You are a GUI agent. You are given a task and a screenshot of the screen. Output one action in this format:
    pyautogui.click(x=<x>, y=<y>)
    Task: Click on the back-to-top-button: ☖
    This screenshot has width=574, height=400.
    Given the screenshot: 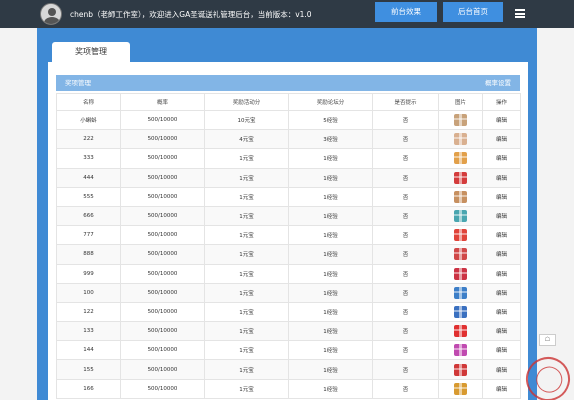 What is the action you would take?
    pyautogui.click(x=547, y=340)
    